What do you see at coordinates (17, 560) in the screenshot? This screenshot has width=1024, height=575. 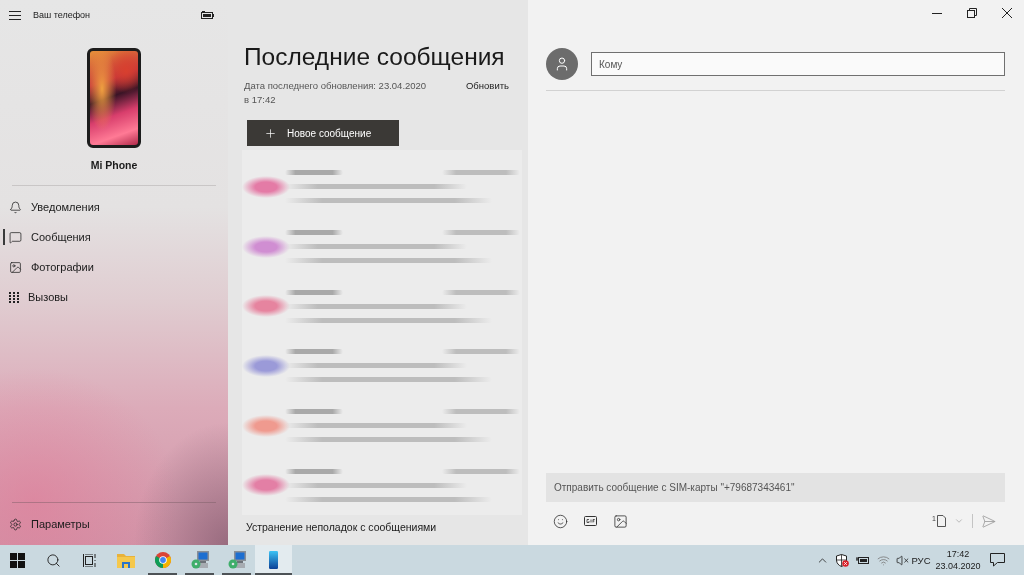 I see `start-icon` at bounding box center [17, 560].